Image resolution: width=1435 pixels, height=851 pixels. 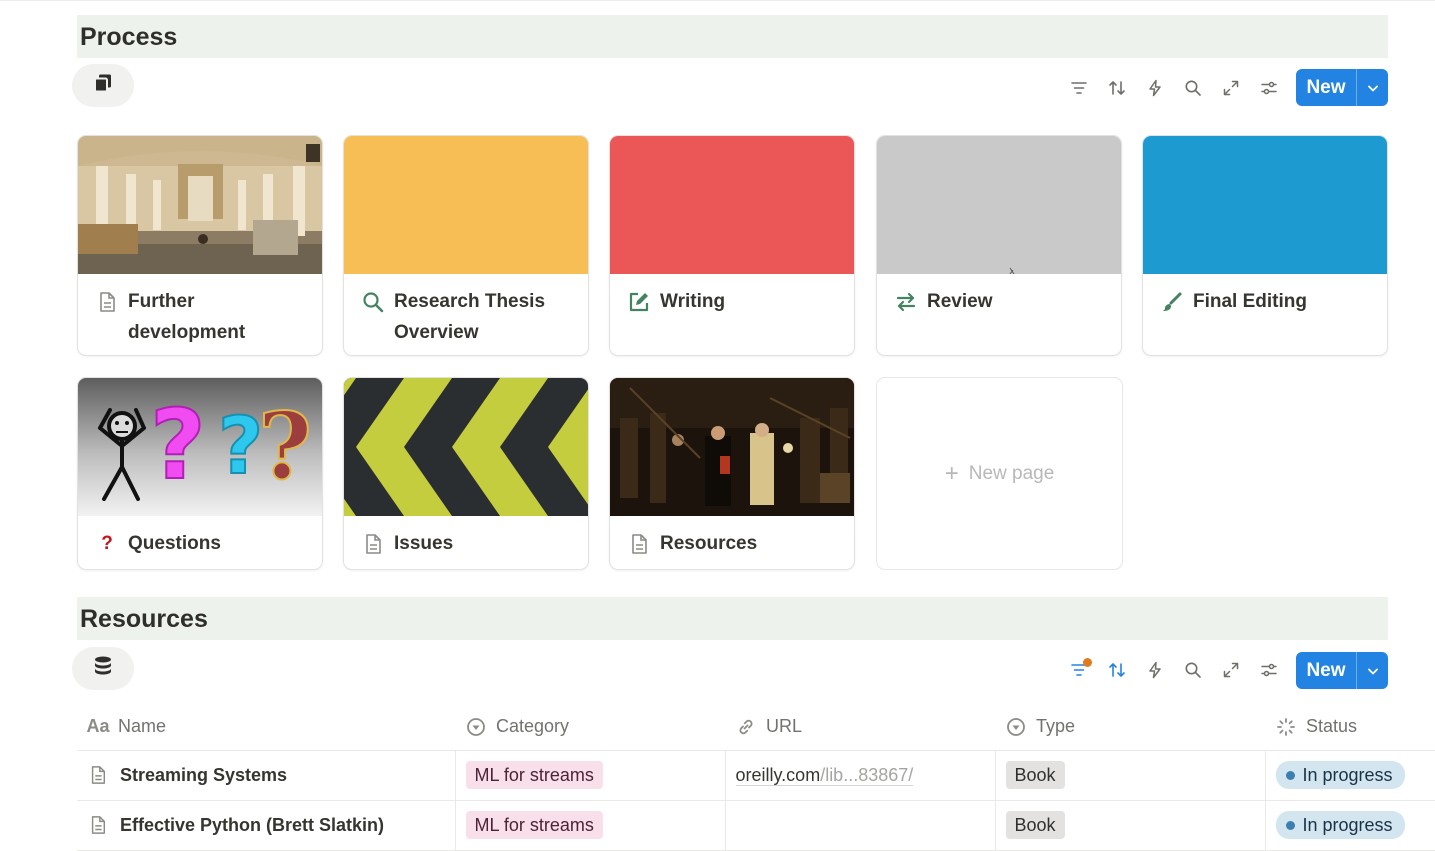 I want to click on url-cell: oreilly.com/lib...83867/, so click(x=860, y=775).